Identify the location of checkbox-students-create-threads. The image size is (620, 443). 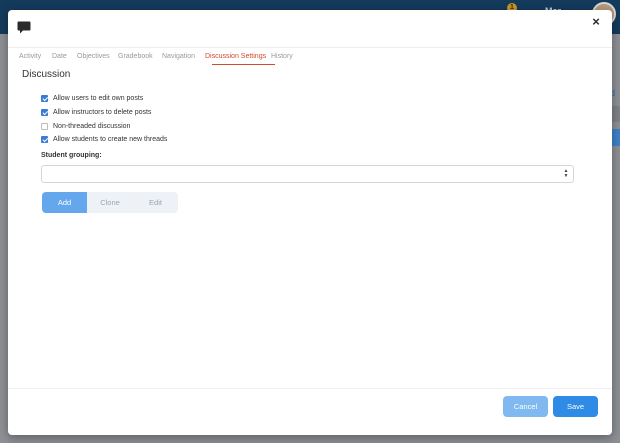
(44, 139).